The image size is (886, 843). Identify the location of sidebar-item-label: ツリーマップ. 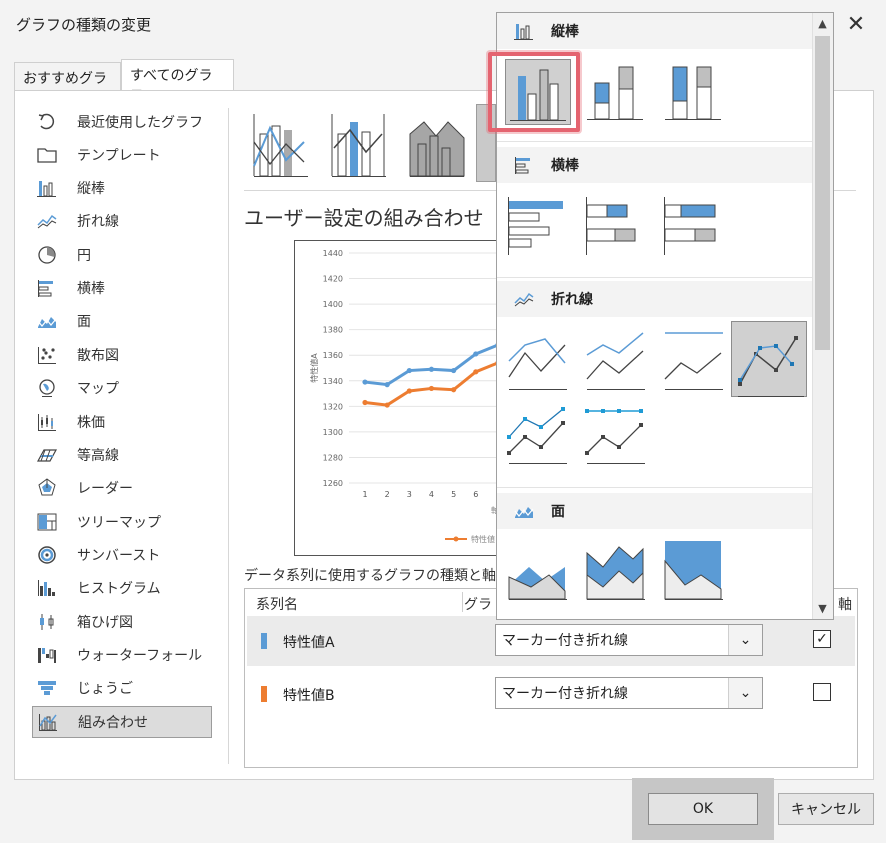
(119, 523).